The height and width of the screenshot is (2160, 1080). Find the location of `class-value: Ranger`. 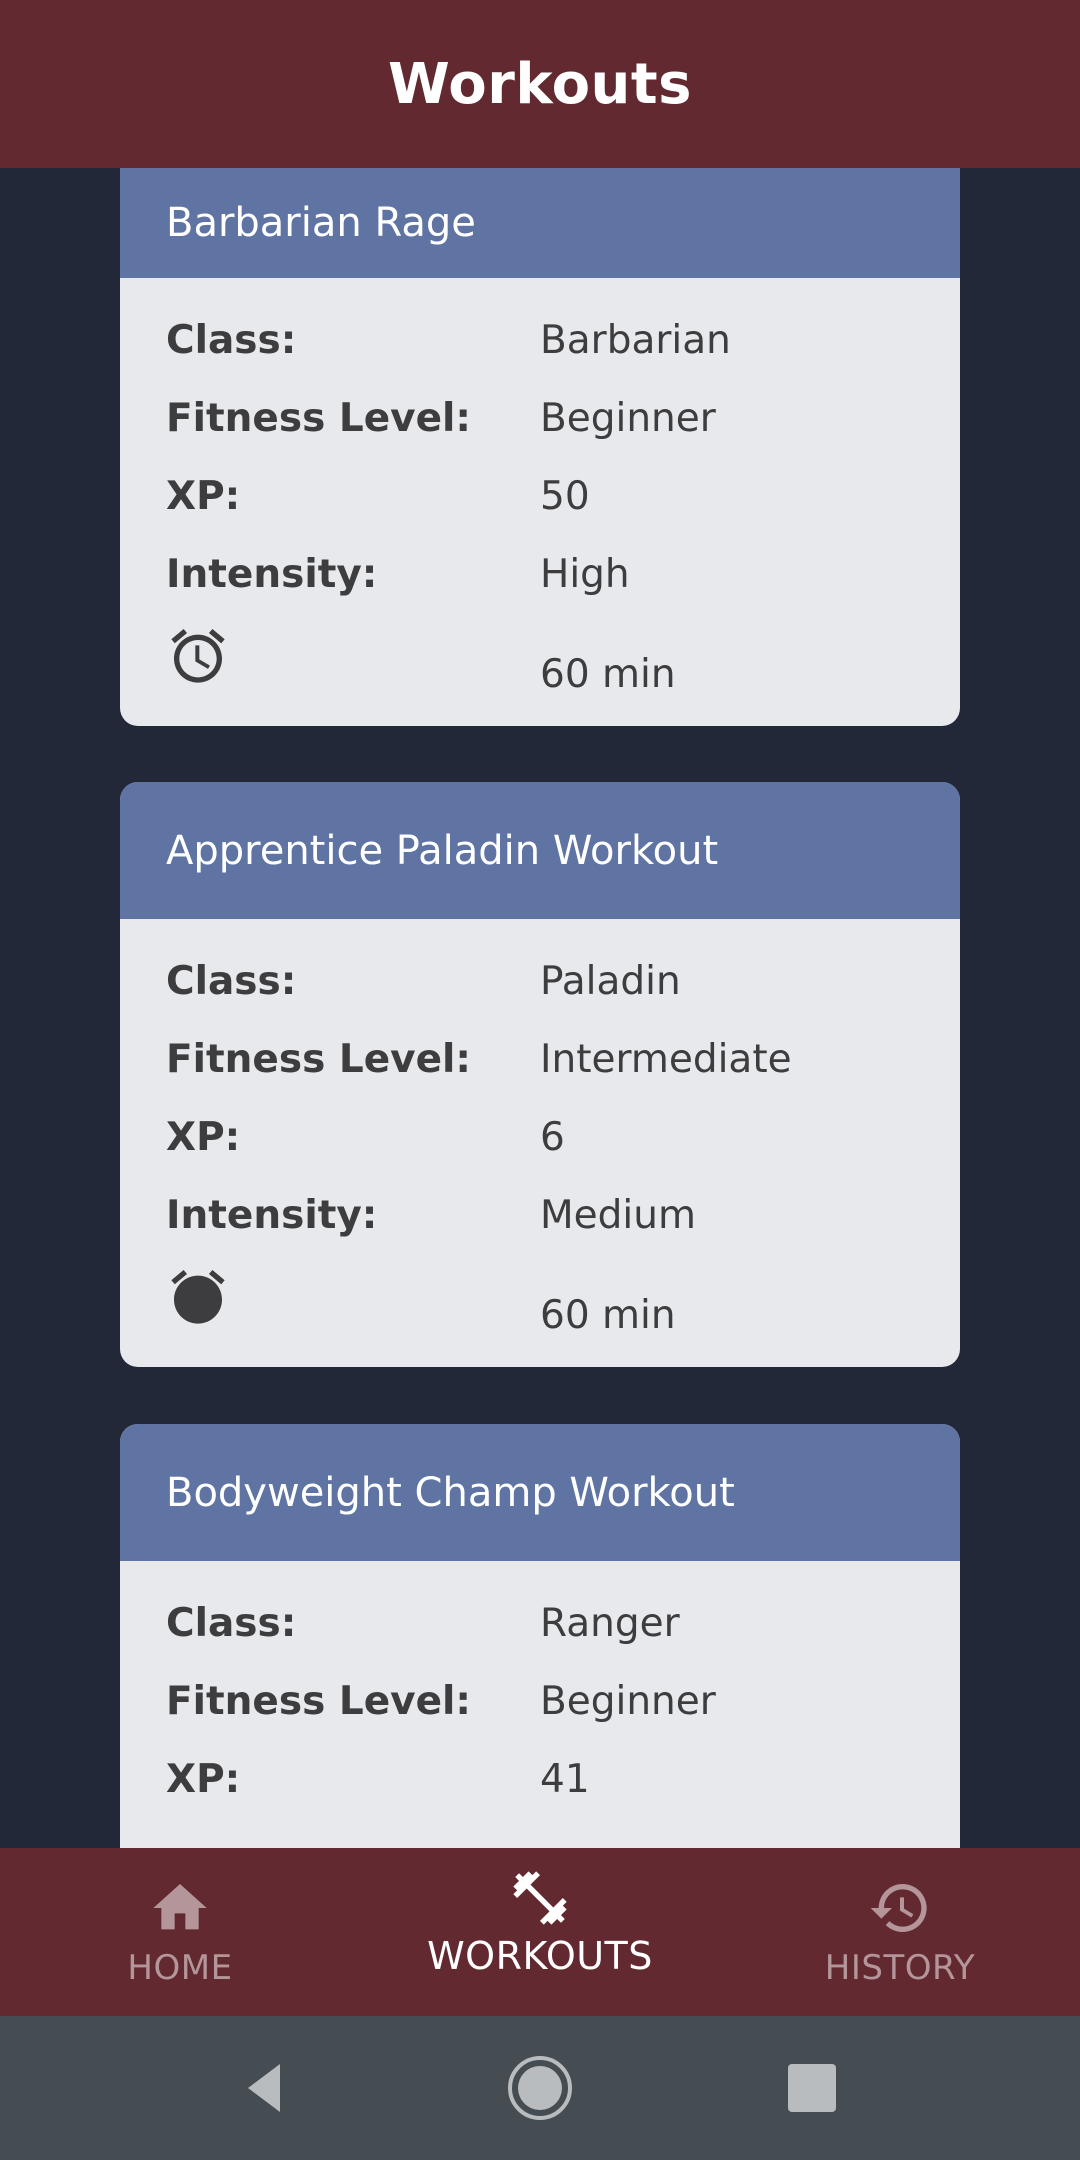

class-value: Ranger is located at coordinates (610, 1623).